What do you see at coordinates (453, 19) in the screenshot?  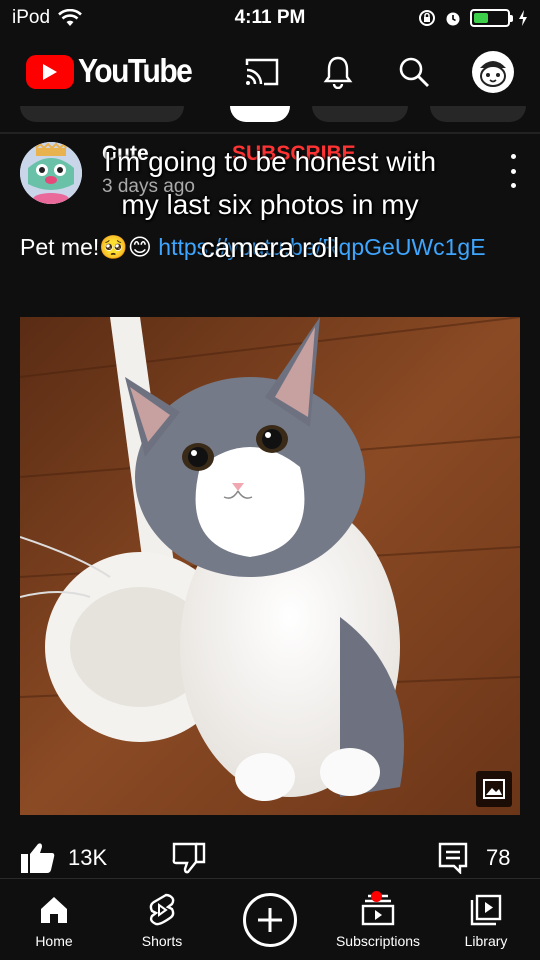 I see `alarm-icon` at bounding box center [453, 19].